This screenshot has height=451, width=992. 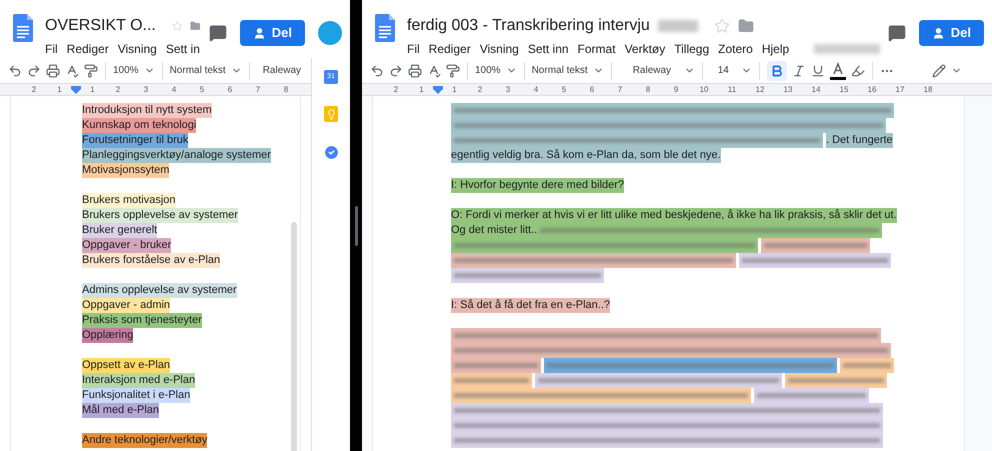 What do you see at coordinates (530, 305) in the screenshot?
I see `transcript-text: I: Så det å få det fra en e-Plan..?` at bounding box center [530, 305].